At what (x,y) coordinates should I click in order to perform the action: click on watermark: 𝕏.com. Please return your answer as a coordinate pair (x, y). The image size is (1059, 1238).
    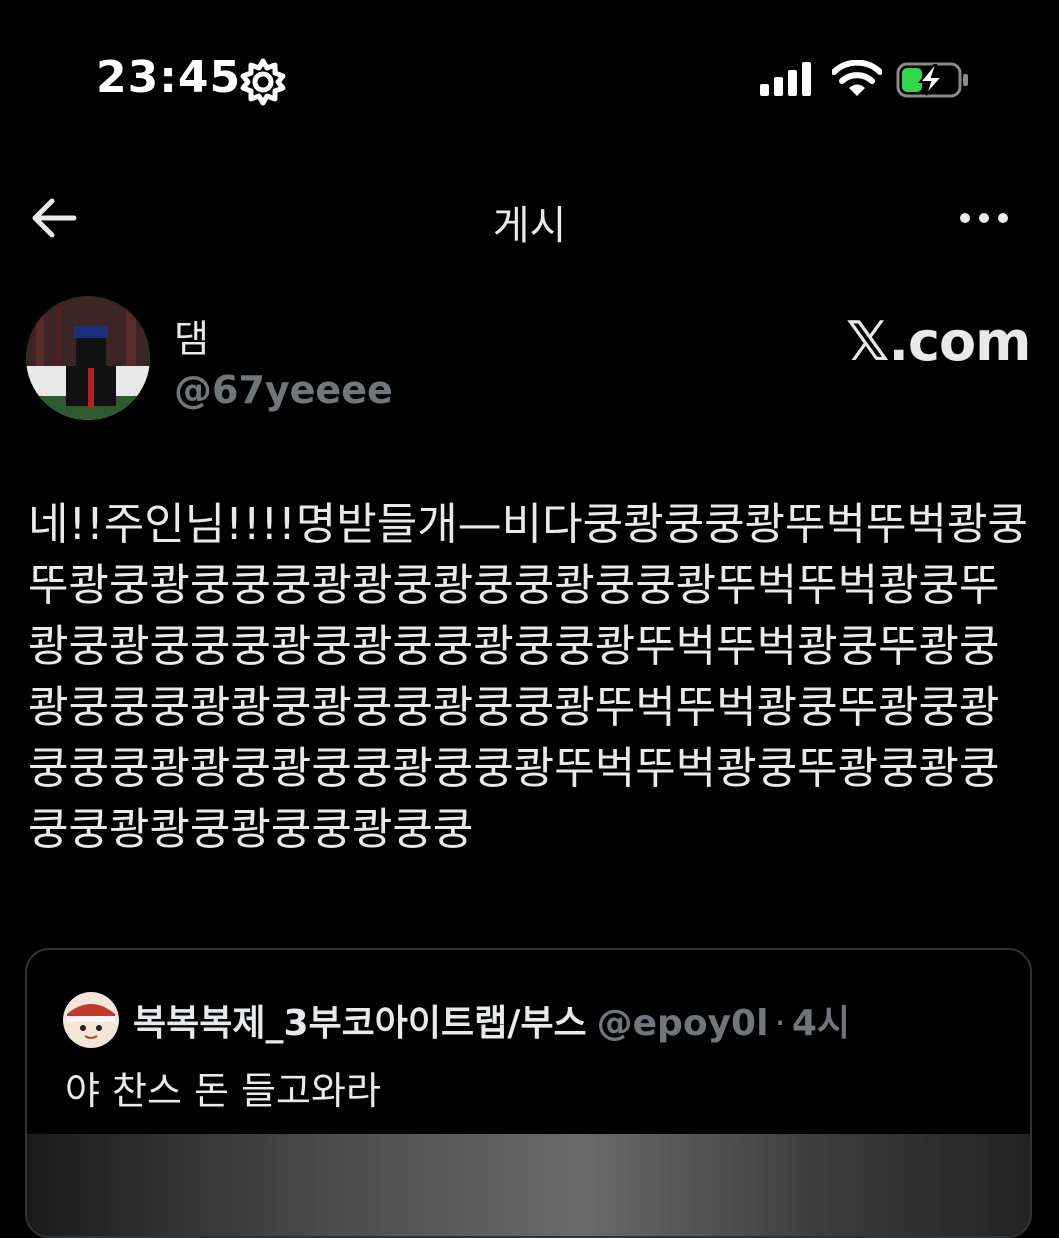
    Looking at the image, I should click on (938, 341).